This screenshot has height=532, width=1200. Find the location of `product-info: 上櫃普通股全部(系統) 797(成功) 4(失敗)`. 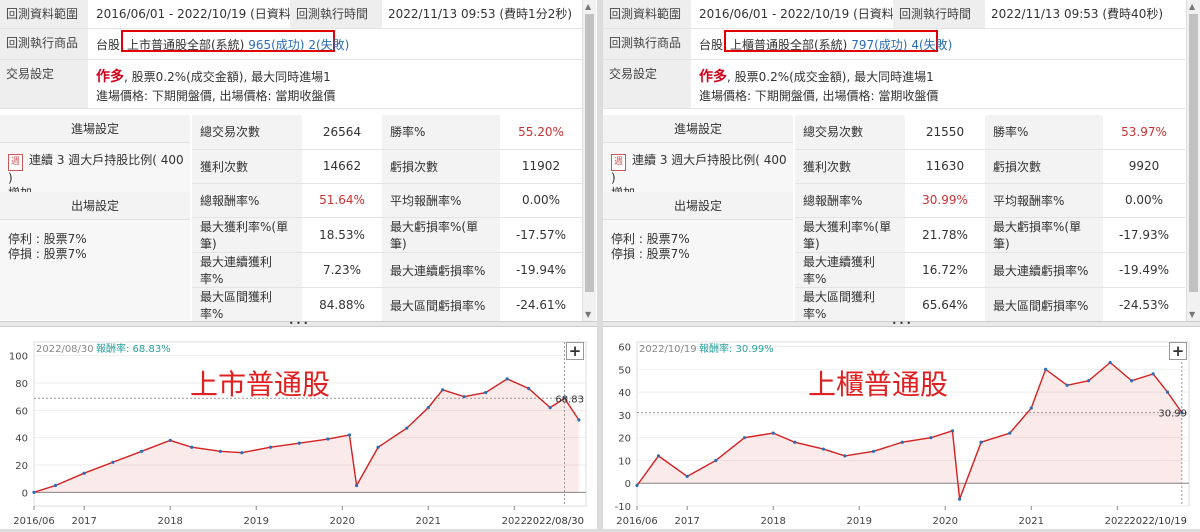

product-info: 上櫃普通股全部(系統) 797(成功) 4(失敗) is located at coordinates (841, 44).